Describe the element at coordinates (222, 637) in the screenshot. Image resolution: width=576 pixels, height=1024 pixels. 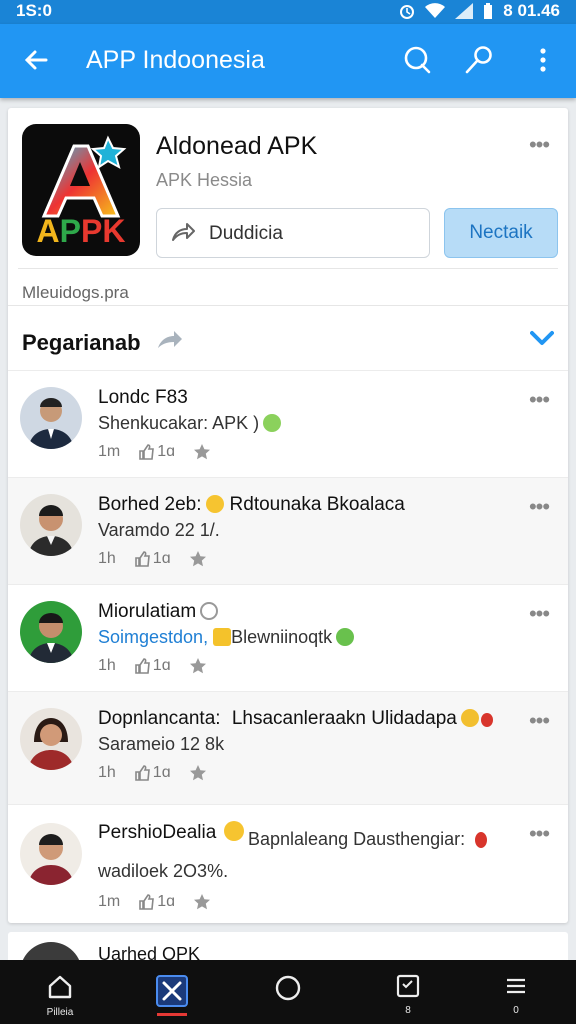
I see `party-emoji-icon` at that location.